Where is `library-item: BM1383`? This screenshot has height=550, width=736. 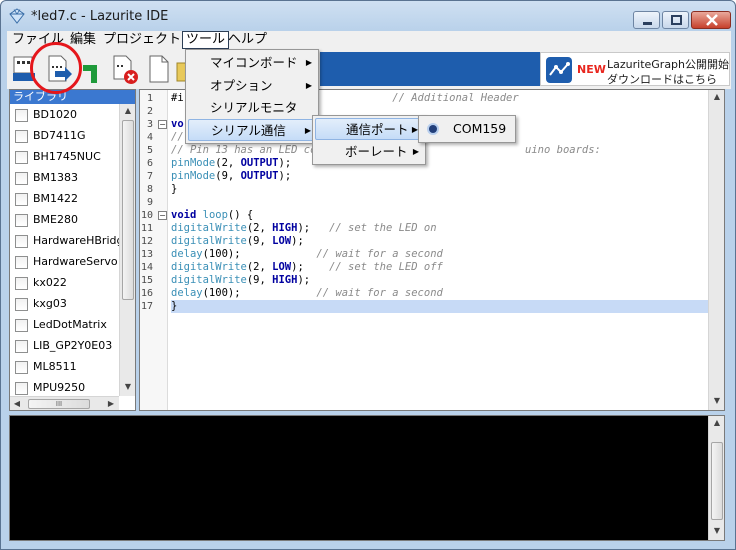
library-item: BM1383 is located at coordinates (67, 178).